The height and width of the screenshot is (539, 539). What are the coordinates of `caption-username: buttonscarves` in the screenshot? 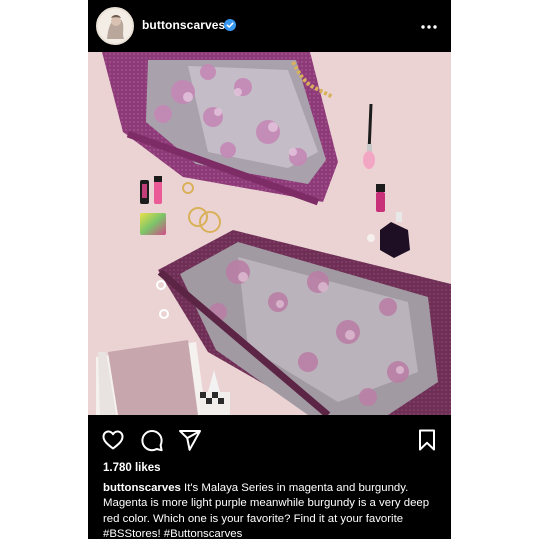 It's located at (142, 488).